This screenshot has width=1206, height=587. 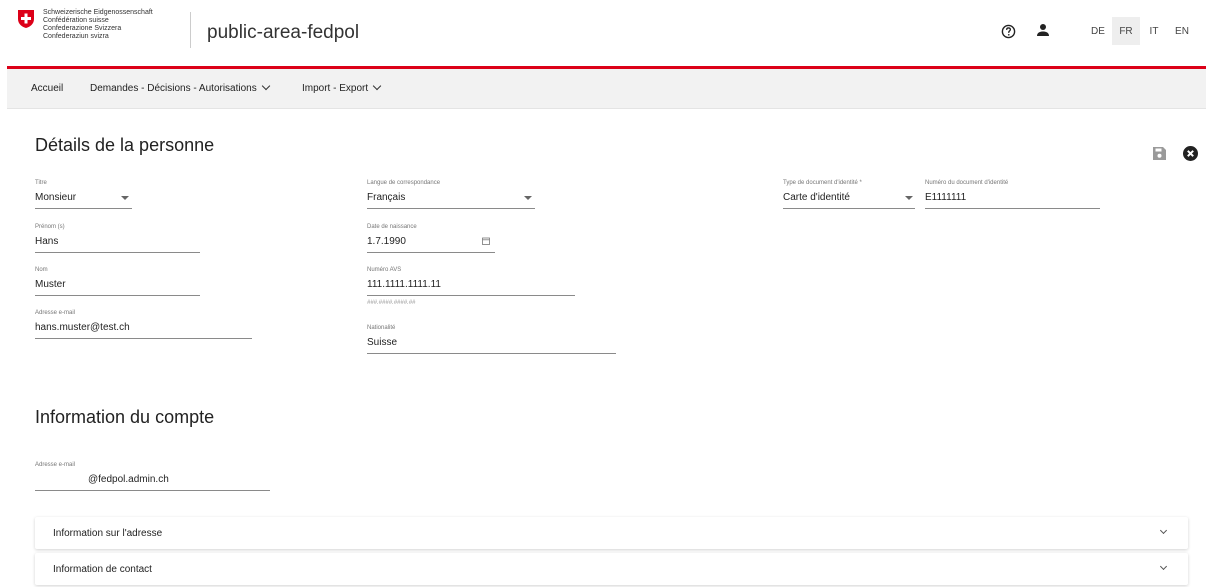 What do you see at coordinates (431, 240) in the screenshot?
I see `date-naissance-field: Date de naissance 1.7.1990` at bounding box center [431, 240].